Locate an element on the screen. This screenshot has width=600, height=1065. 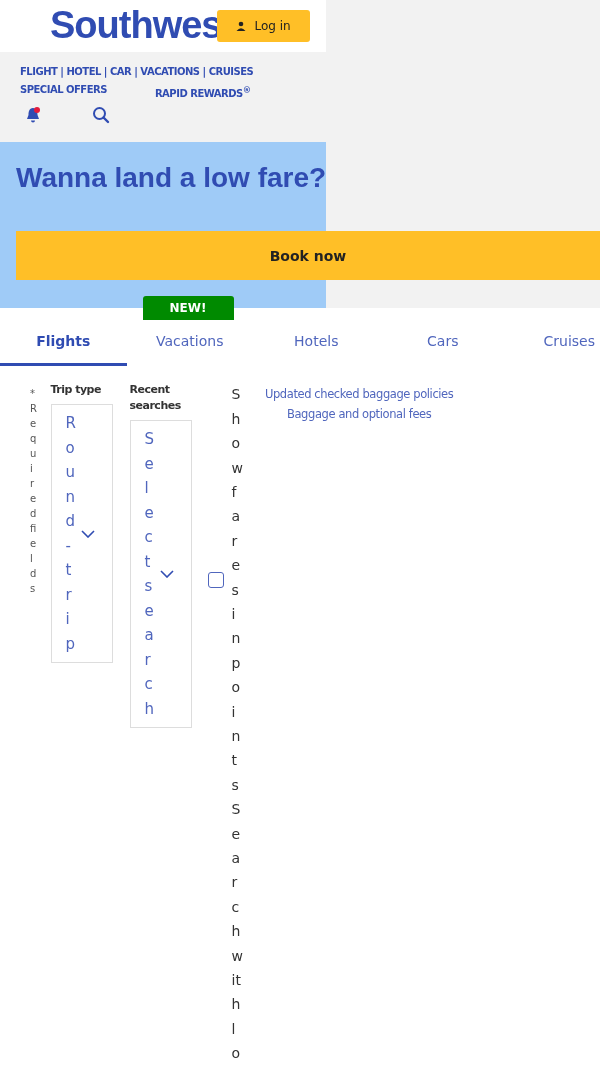
baggage-link: Baggage and optional fees is located at coordinates (359, 414).